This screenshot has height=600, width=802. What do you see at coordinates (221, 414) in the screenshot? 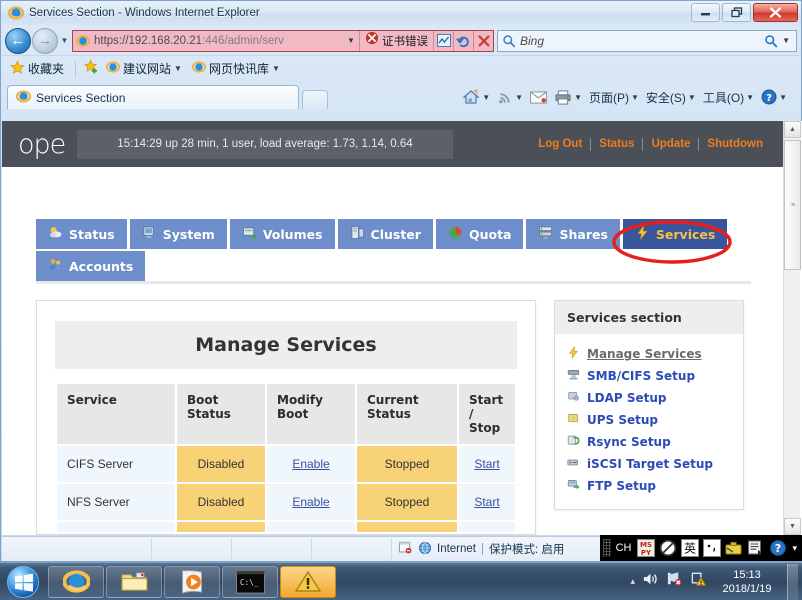
I see `column-header-boot-status: Boot Status` at bounding box center [221, 414].